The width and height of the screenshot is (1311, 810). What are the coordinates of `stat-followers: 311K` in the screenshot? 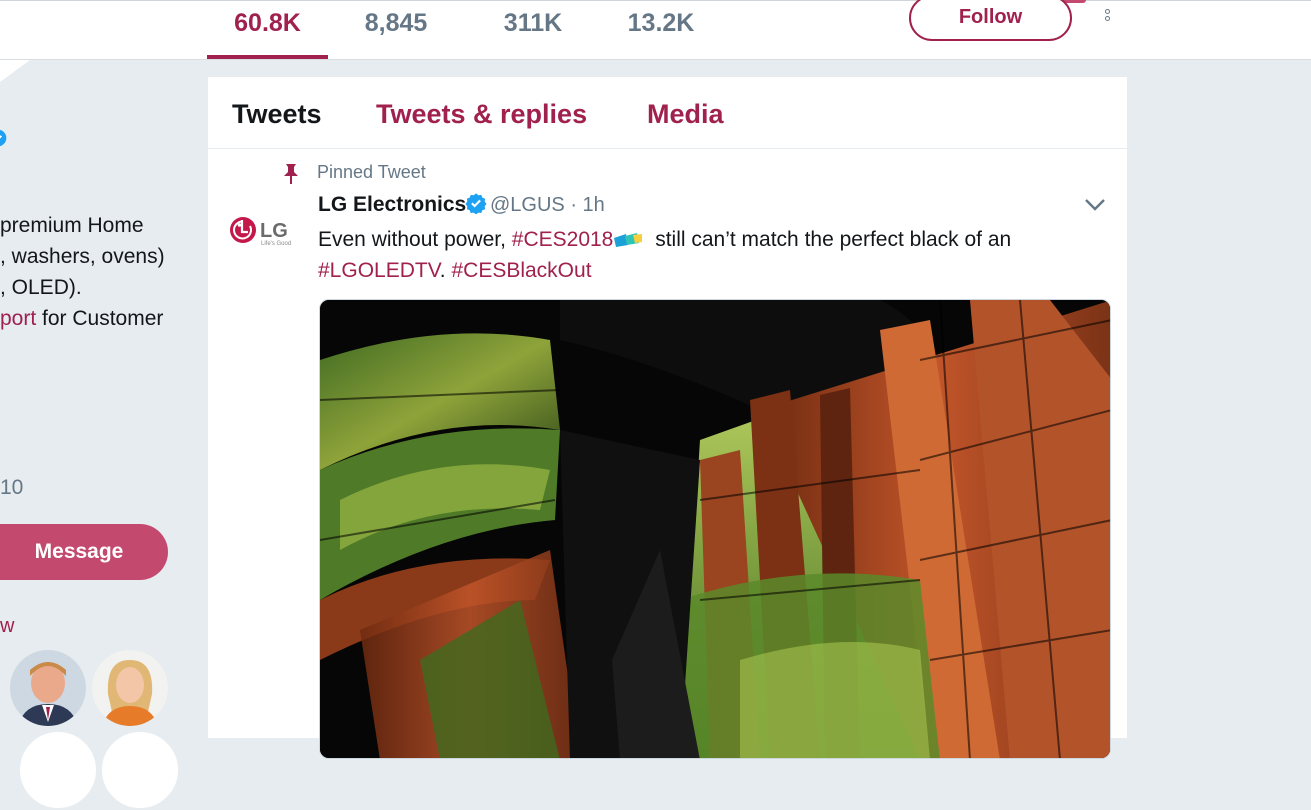 It's located at (533, 34).